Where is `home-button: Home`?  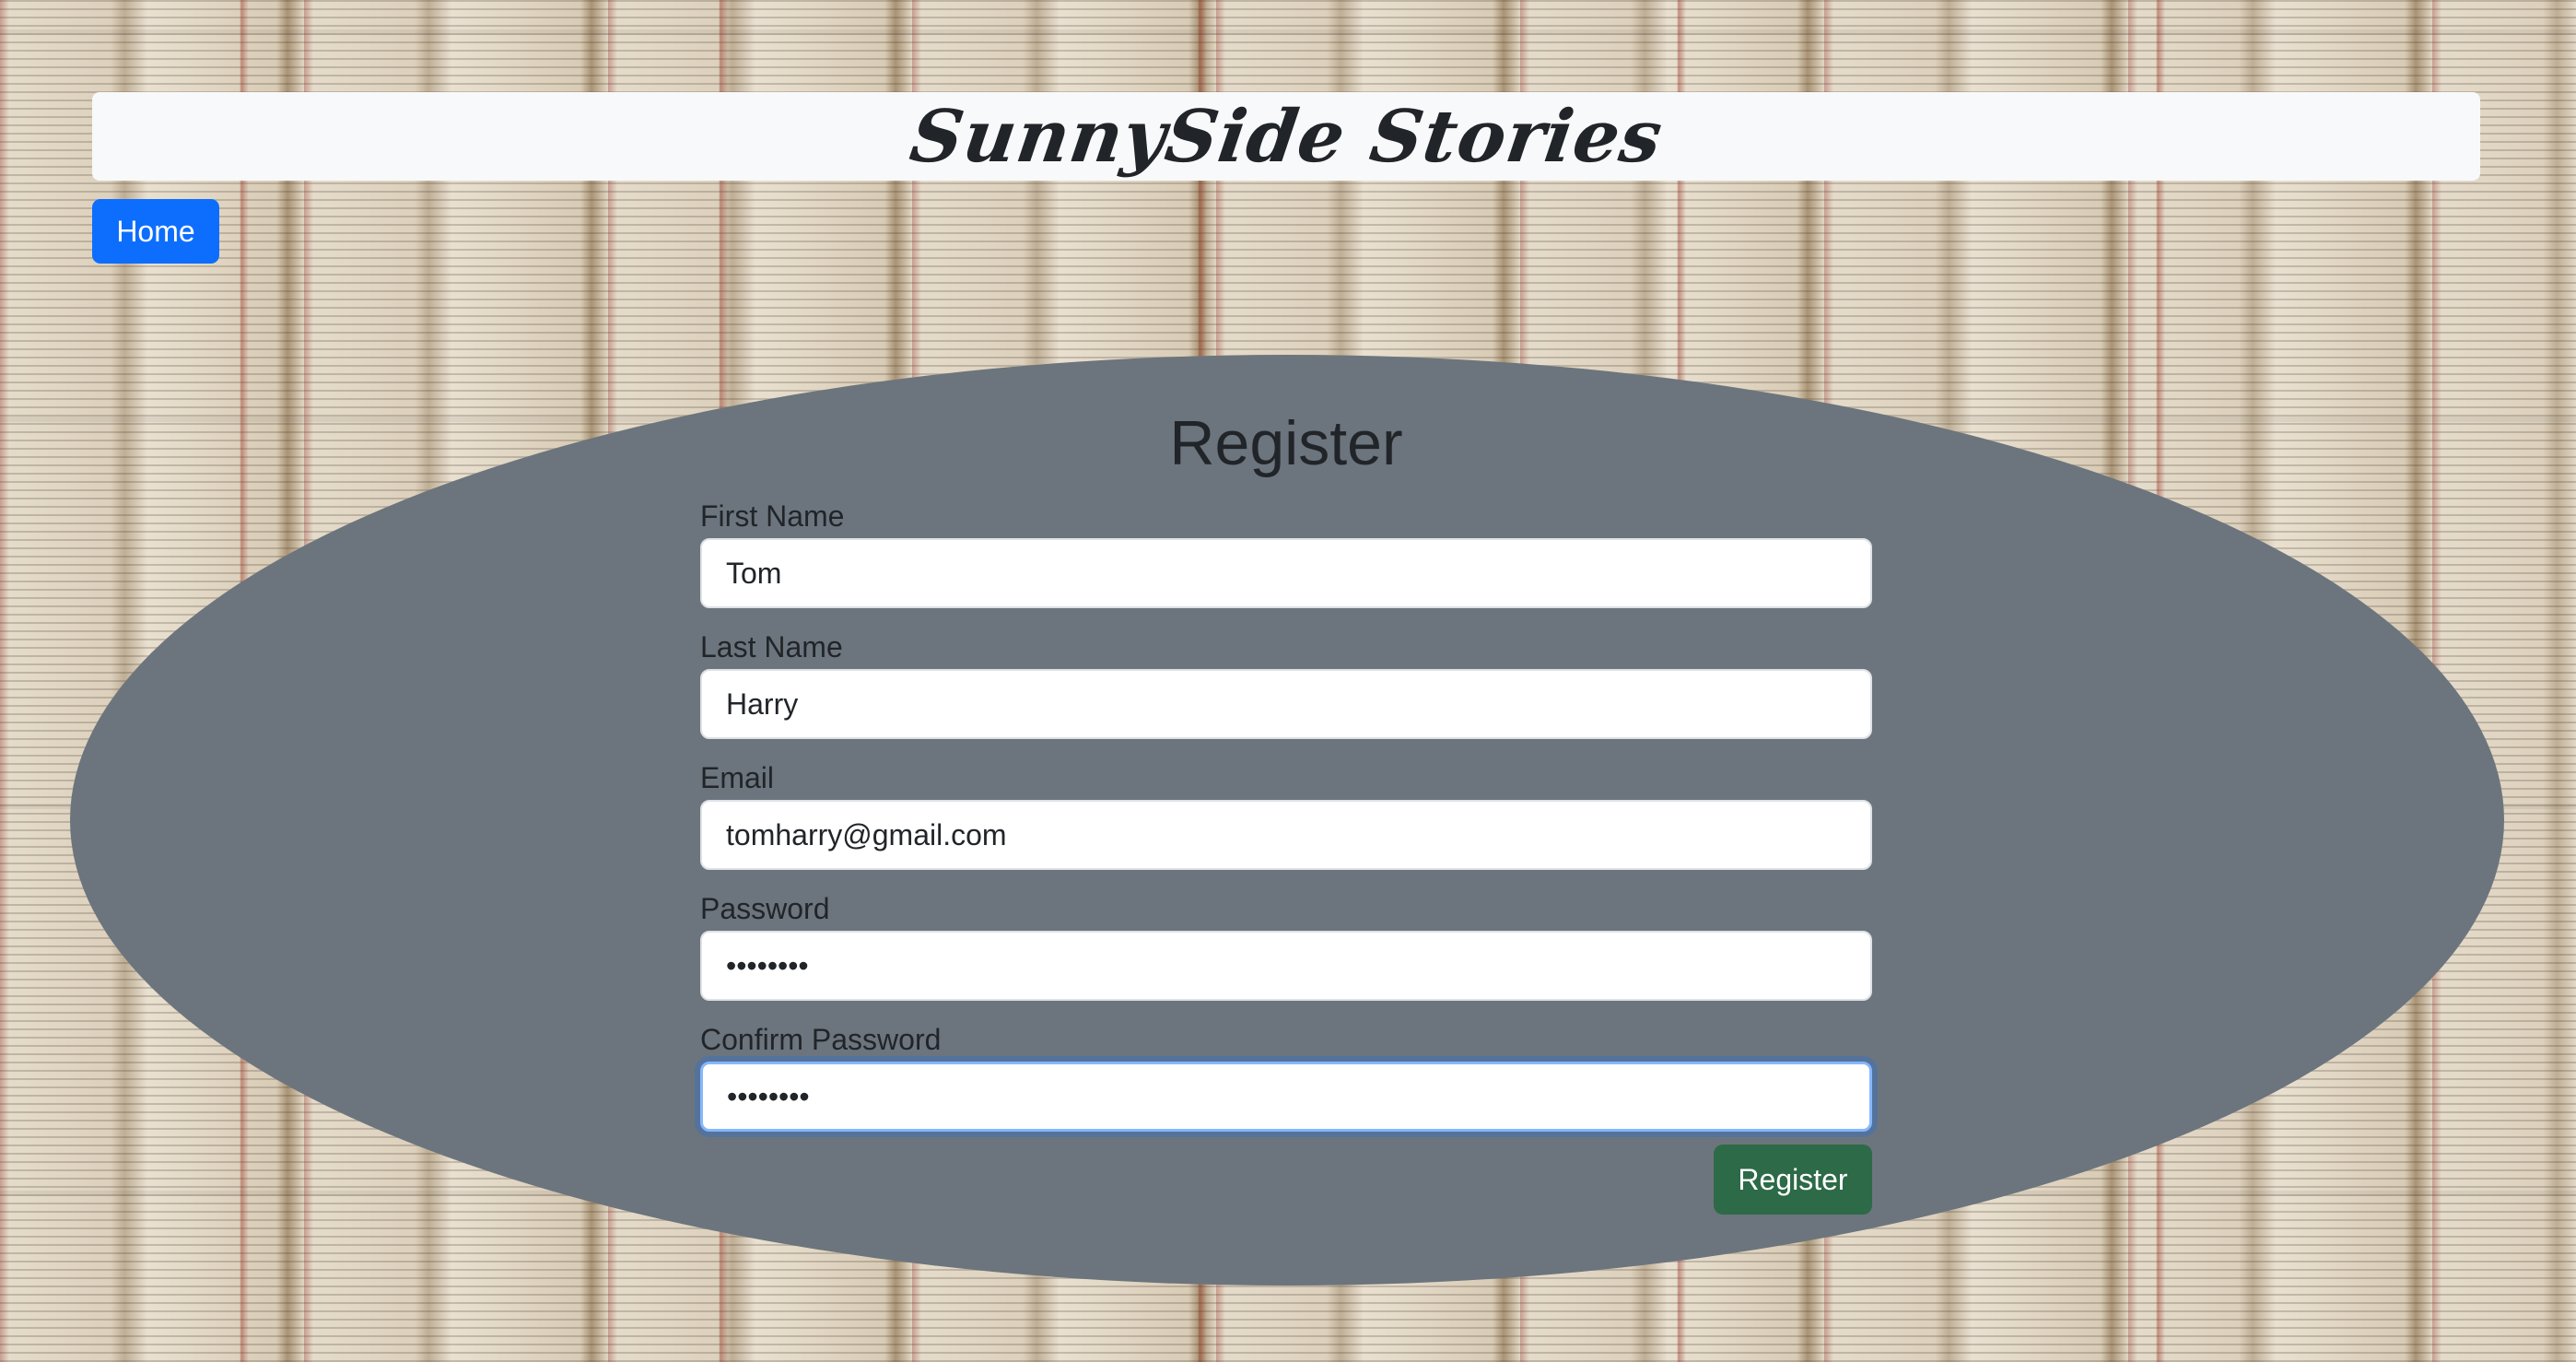
home-button: Home is located at coordinates (155, 231).